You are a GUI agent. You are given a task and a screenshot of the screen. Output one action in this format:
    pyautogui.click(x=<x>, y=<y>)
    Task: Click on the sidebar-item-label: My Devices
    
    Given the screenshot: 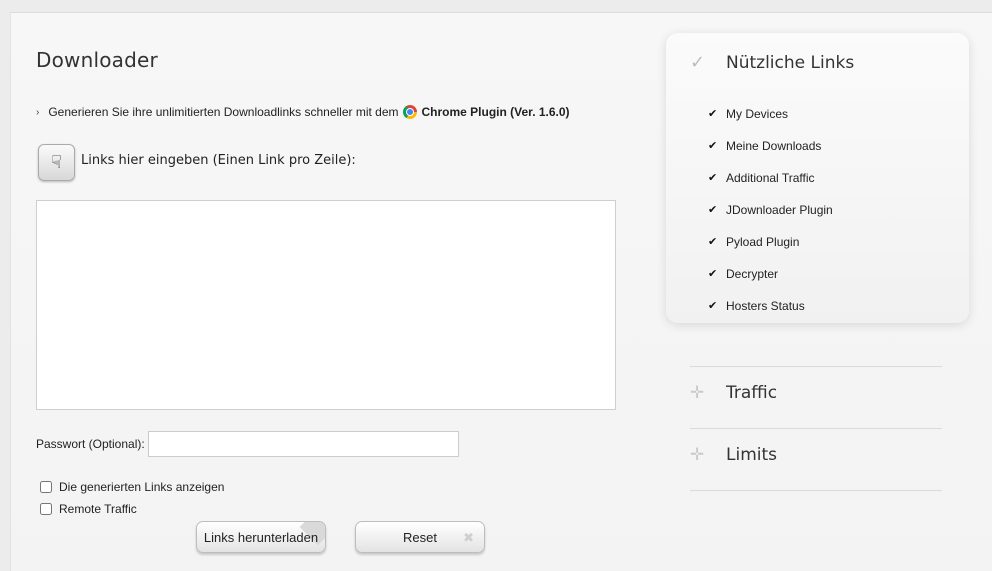 What is the action you would take?
    pyautogui.click(x=757, y=114)
    